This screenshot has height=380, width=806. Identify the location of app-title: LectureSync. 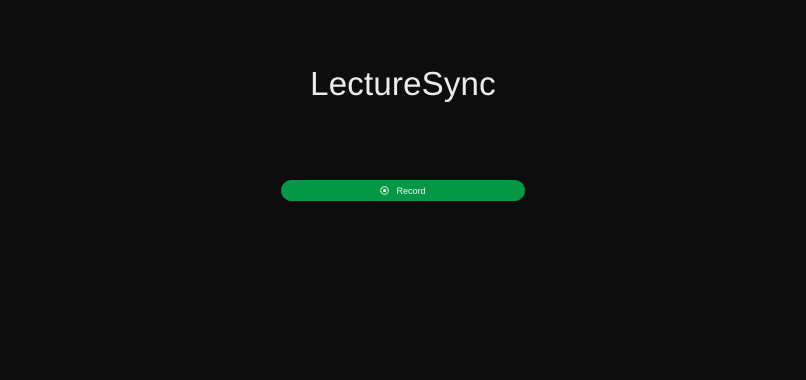
(403, 83).